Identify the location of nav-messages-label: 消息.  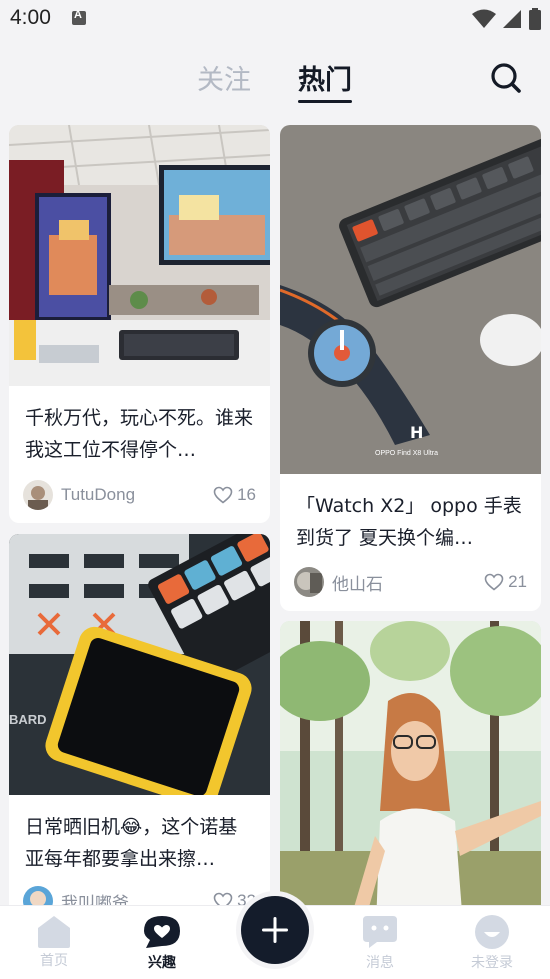
(380, 963).